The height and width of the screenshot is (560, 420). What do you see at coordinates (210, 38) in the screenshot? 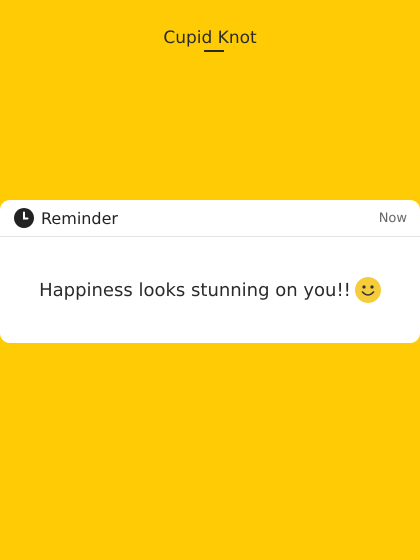
I see `app-logo: Cupid Knot` at bounding box center [210, 38].